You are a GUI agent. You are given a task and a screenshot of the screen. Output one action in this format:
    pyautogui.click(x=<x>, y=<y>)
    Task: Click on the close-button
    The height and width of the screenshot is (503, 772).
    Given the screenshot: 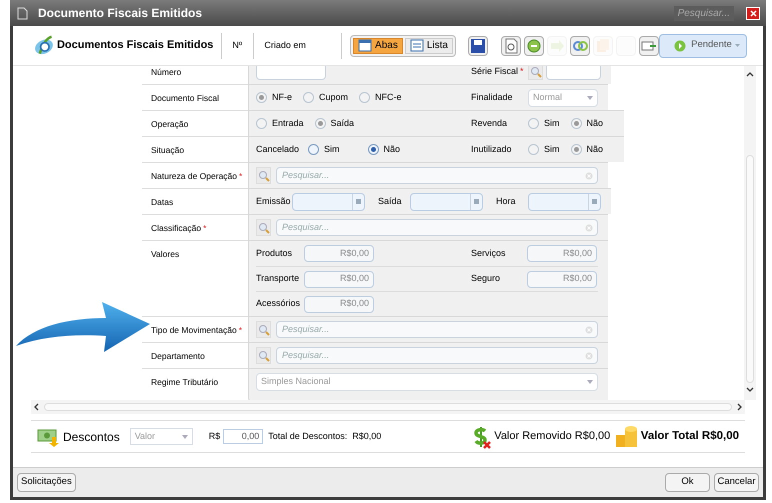 What is the action you would take?
    pyautogui.click(x=753, y=13)
    